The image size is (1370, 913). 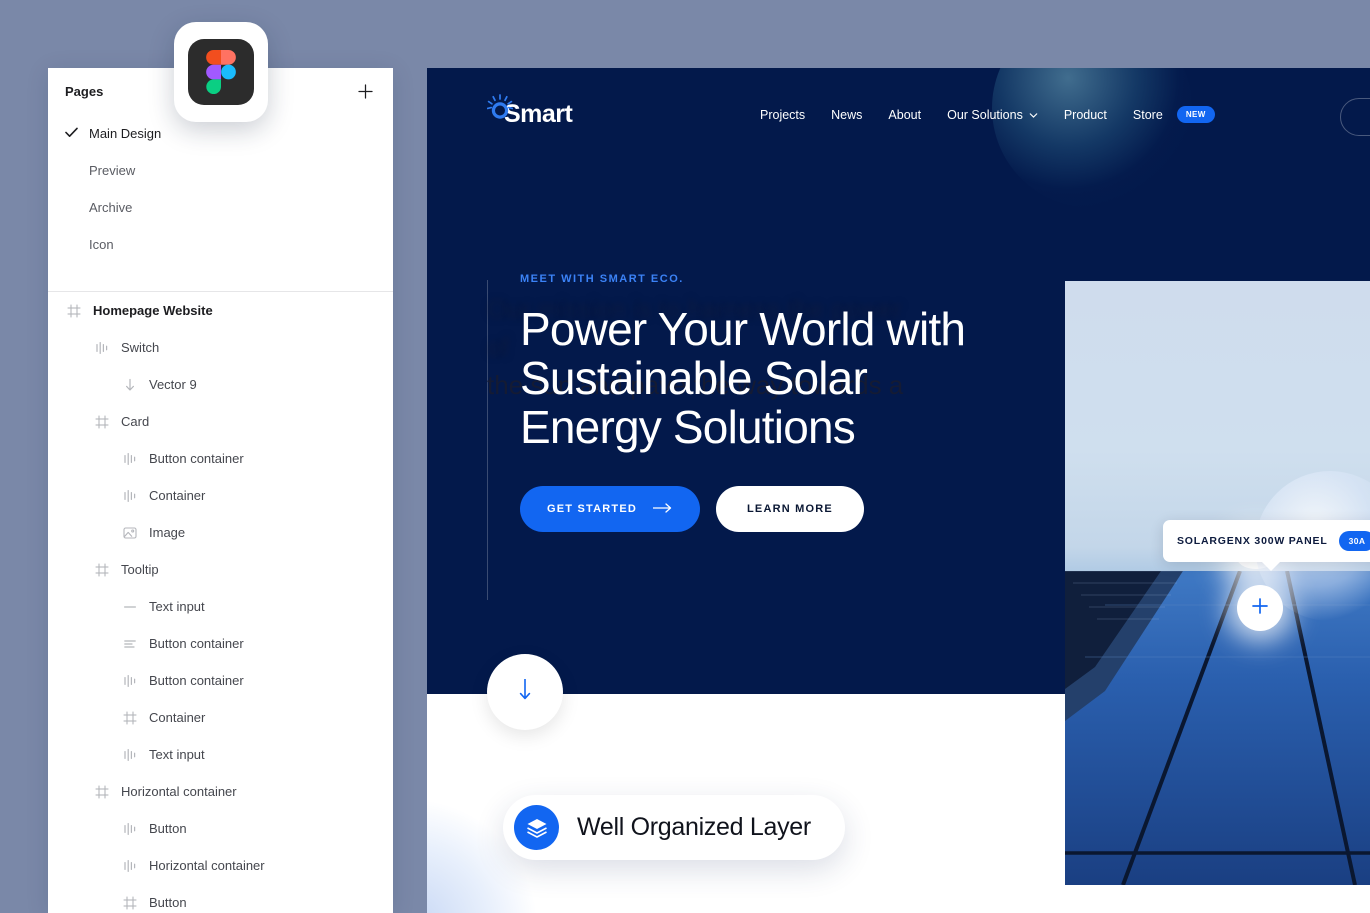 I want to click on hero-button-group: GET STARTED LEARN MORE, so click(x=742, y=509).